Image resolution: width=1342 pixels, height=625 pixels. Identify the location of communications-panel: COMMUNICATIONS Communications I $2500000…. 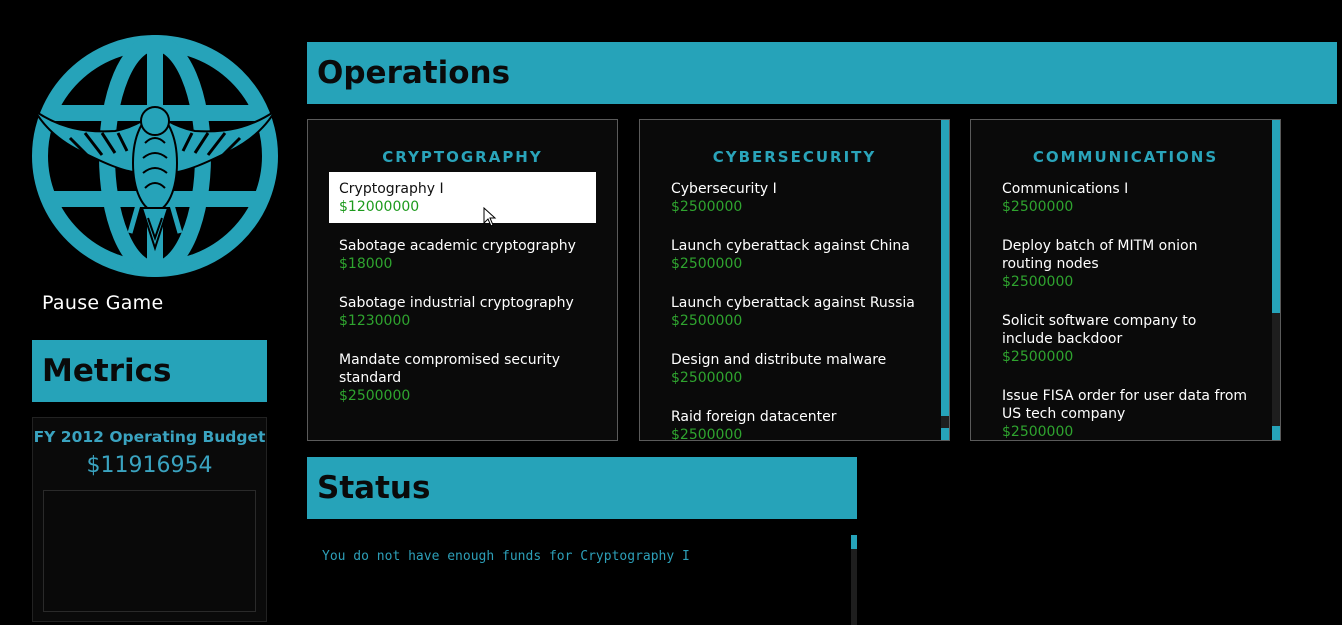
(1125, 280).